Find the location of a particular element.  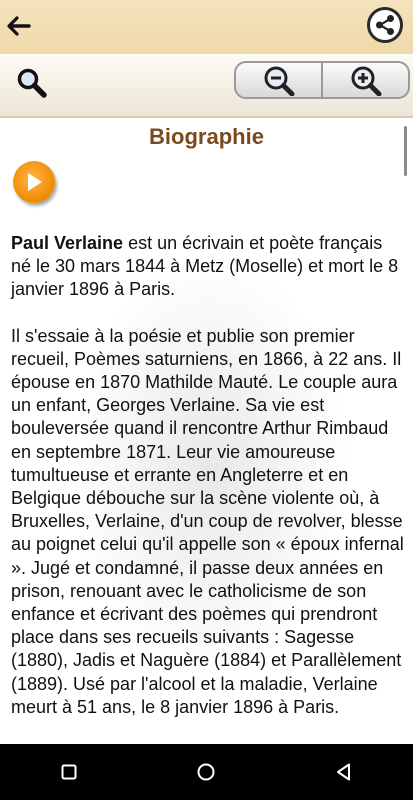

home-button is located at coordinates (206, 772).